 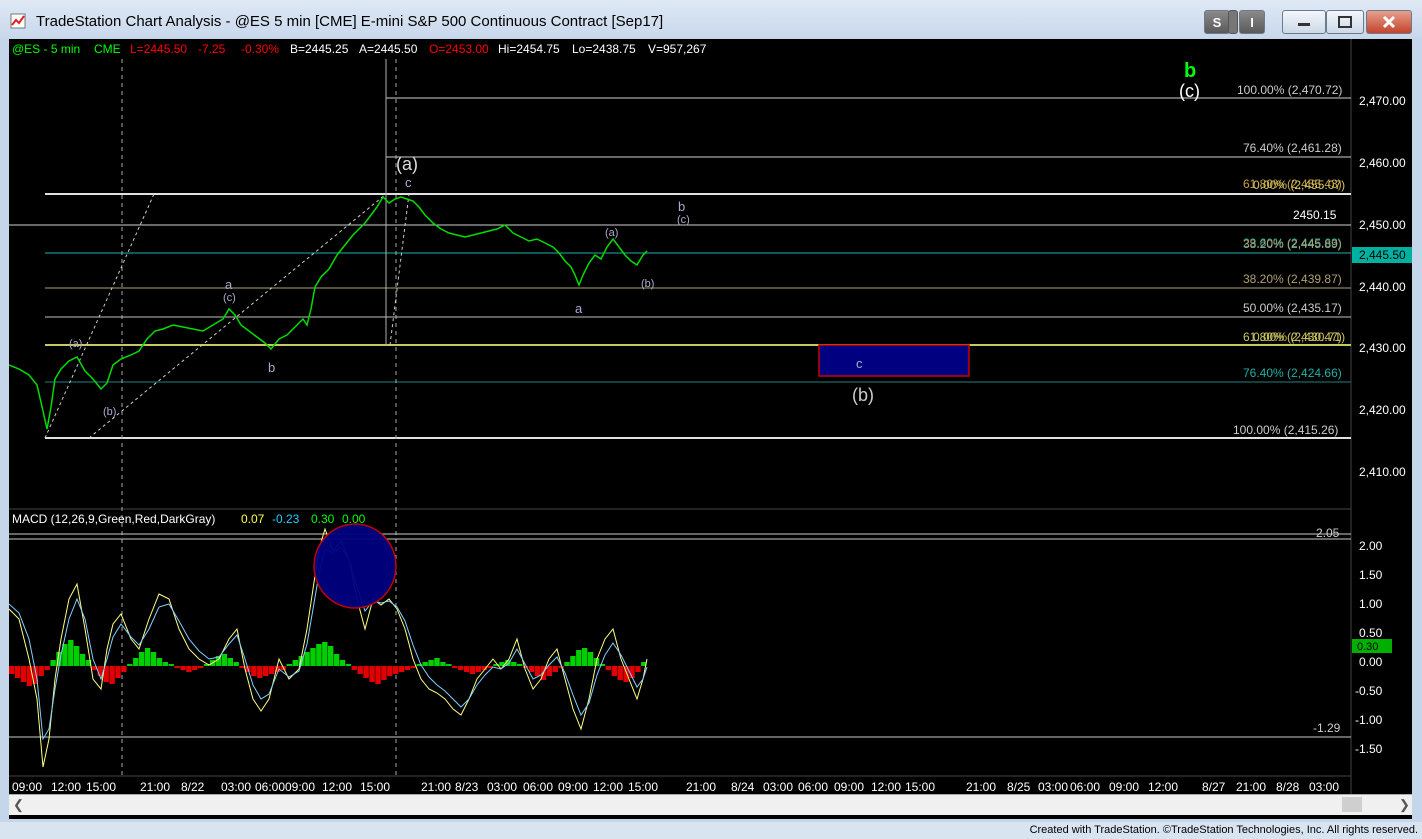 I want to click on header-bid: B=2445.25, so click(x=319, y=49).